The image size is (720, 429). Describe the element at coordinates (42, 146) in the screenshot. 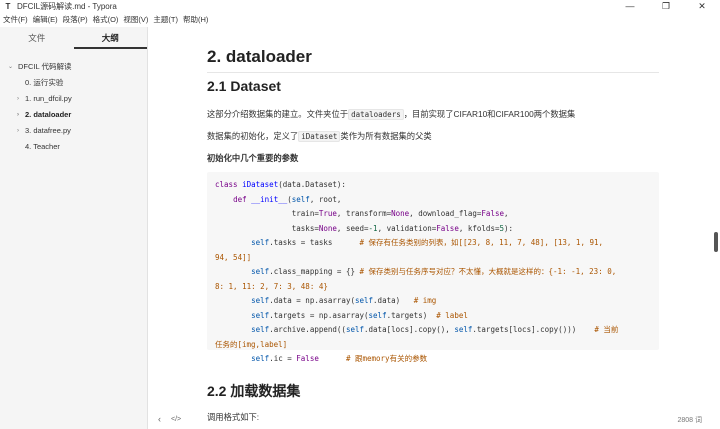

I see `outline-item-label: 4. Teacher` at that location.